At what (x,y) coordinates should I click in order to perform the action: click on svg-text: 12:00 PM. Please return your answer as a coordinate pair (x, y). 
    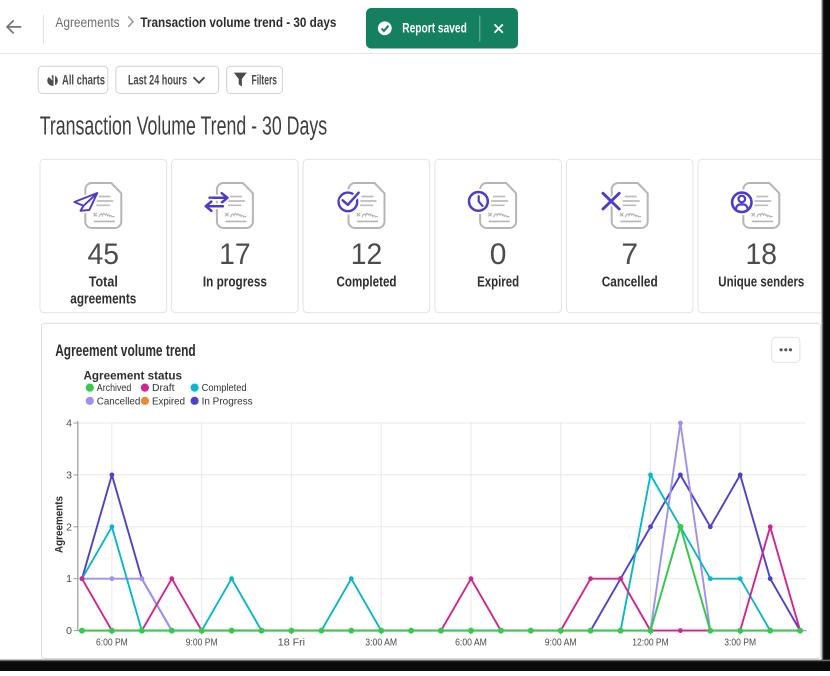
    Looking at the image, I should click on (650, 642).